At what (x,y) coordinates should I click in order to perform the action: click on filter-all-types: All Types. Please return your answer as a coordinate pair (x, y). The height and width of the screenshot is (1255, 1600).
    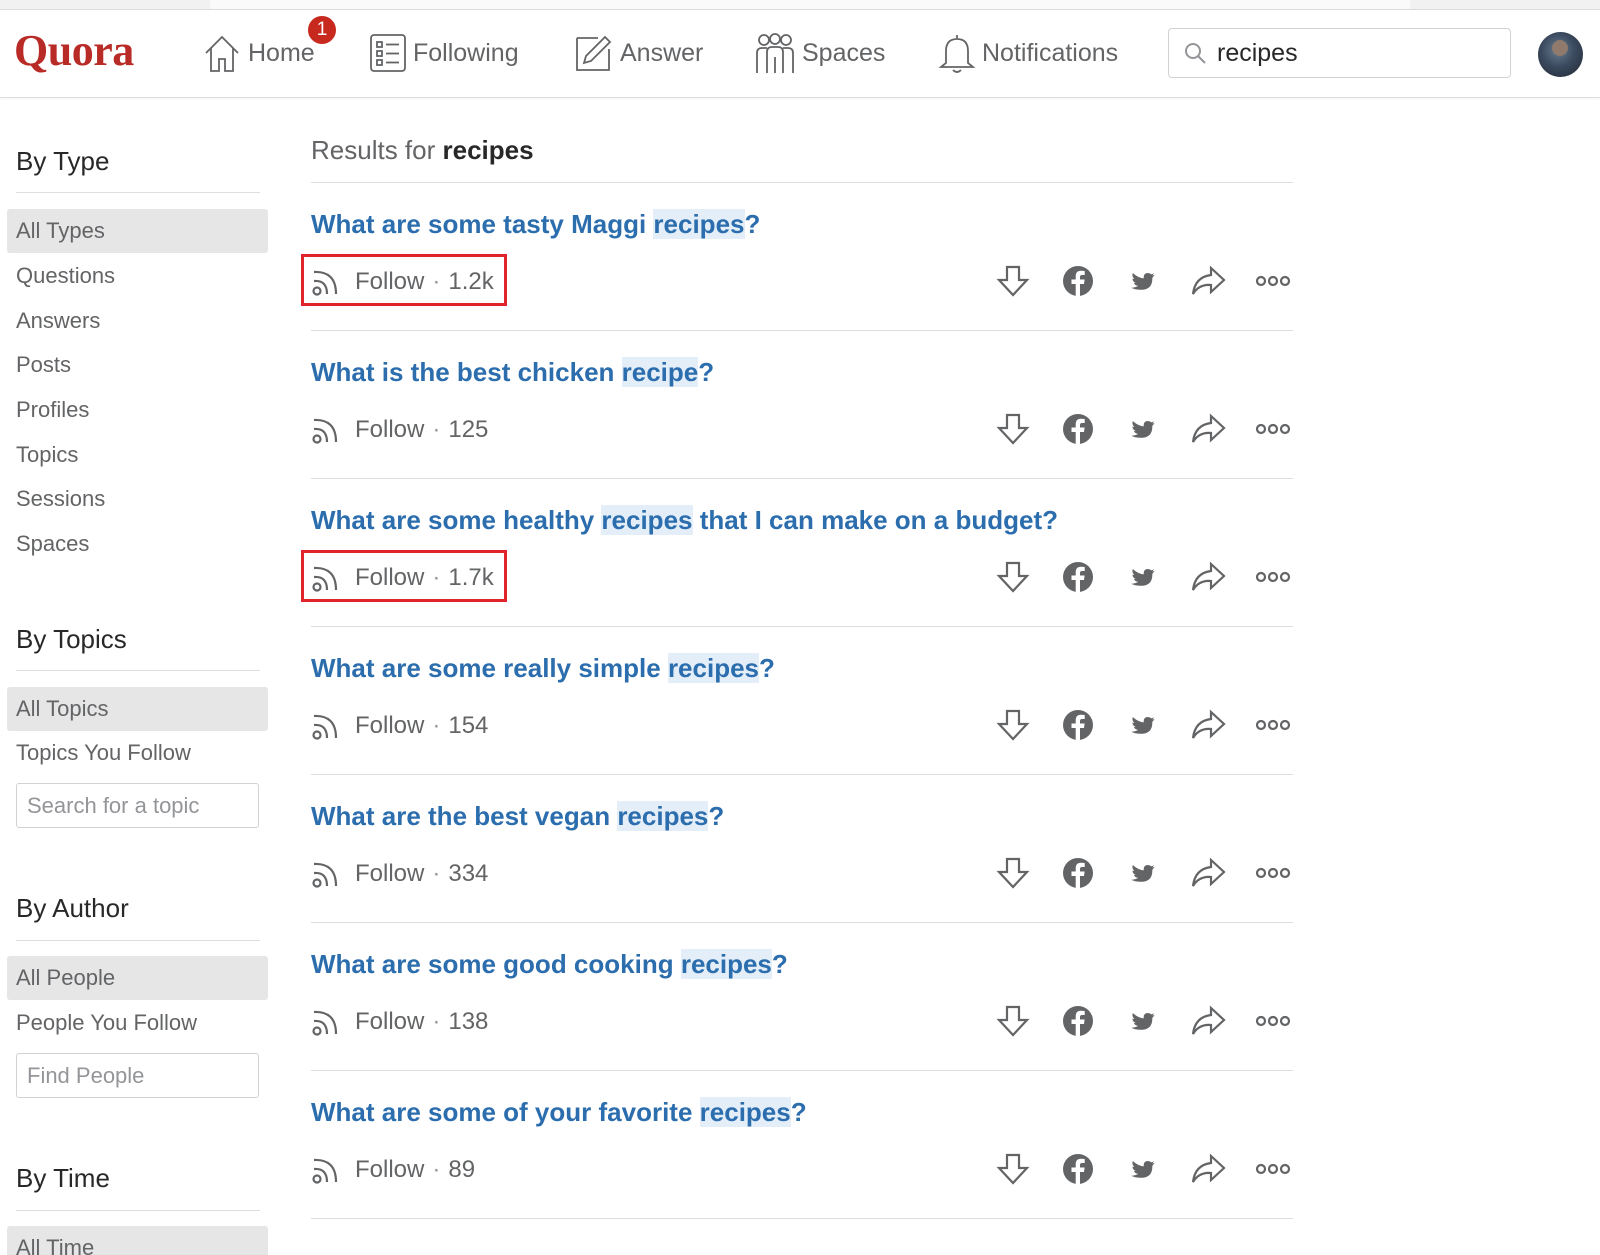
    Looking at the image, I should click on (137, 231).